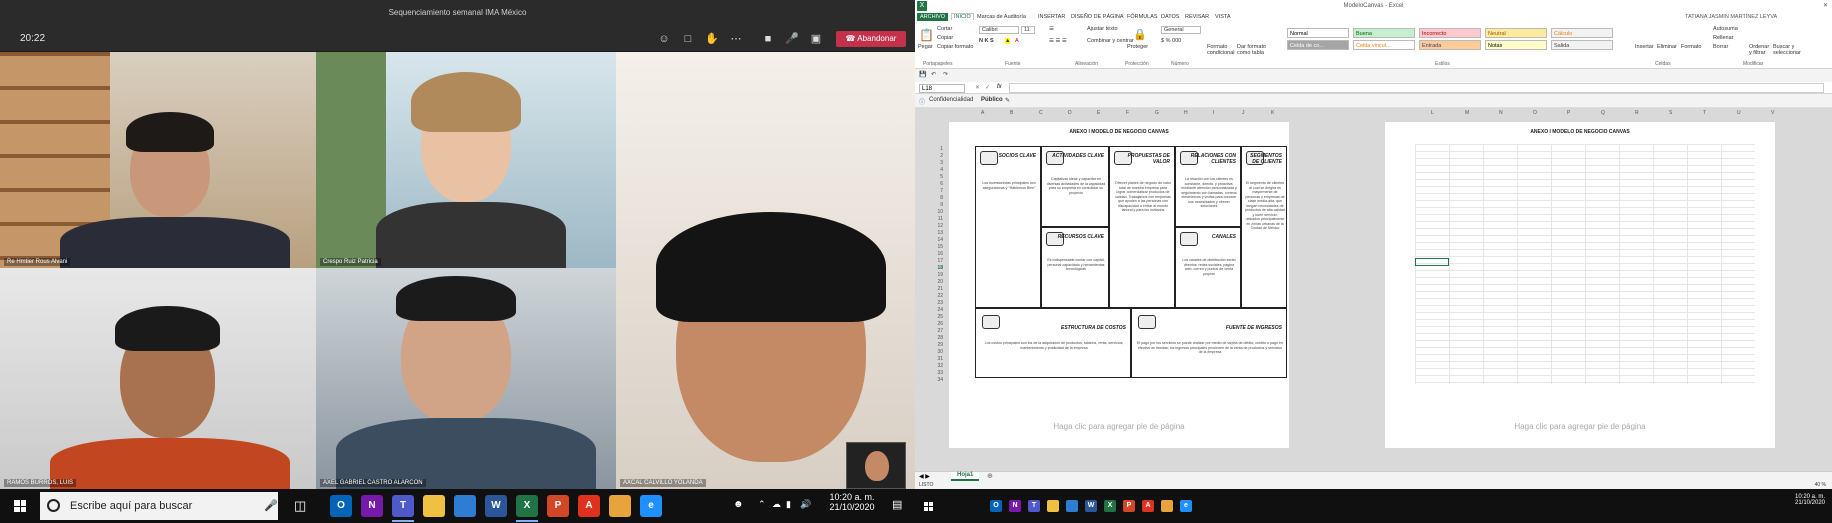 This screenshot has width=1832, height=523. I want to click on row-header: 6, so click(938, 184).